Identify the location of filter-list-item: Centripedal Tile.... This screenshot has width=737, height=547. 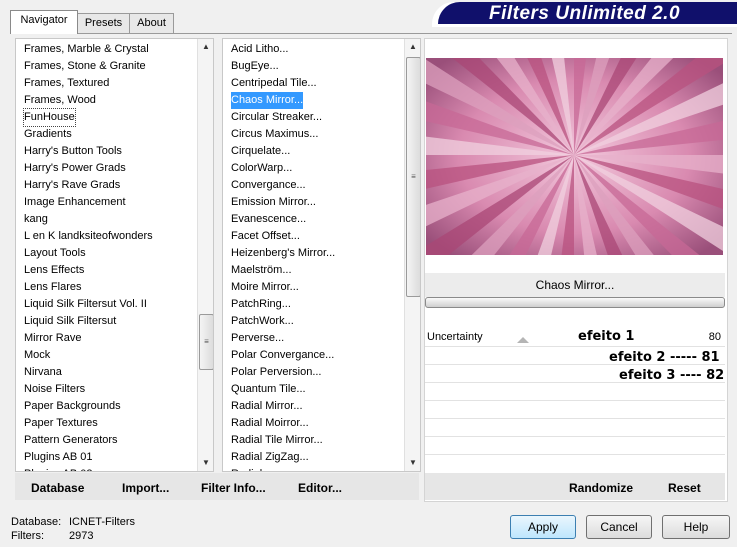
(274, 83).